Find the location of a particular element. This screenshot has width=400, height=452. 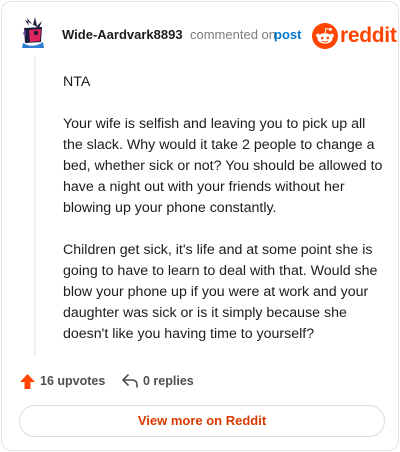

commented-on-label: commented on is located at coordinates (233, 34).